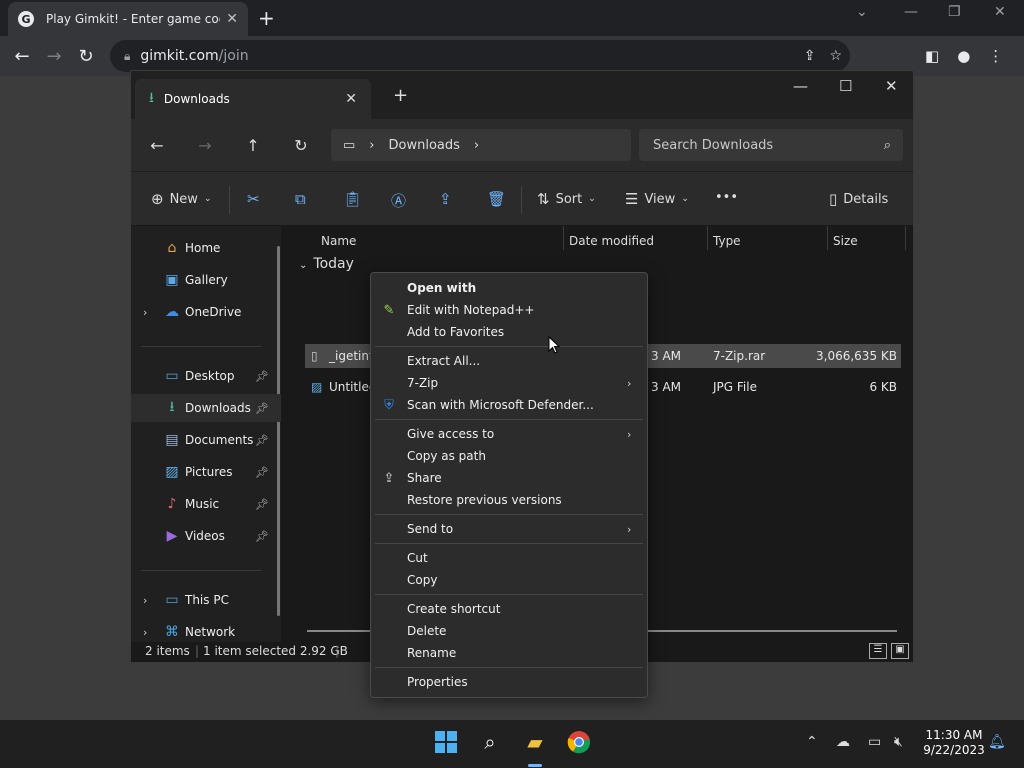 The height and width of the screenshot is (768, 1024). What do you see at coordinates (771, 145) in the screenshot?
I see `search-input: Search Downloads ⌕` at bounding box center [771, 145].